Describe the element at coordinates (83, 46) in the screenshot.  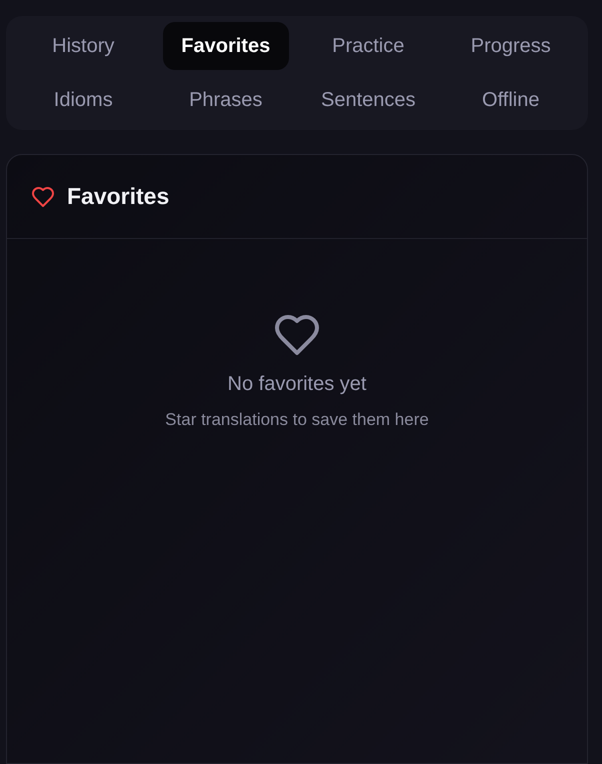
I see `tab: History` at that location.